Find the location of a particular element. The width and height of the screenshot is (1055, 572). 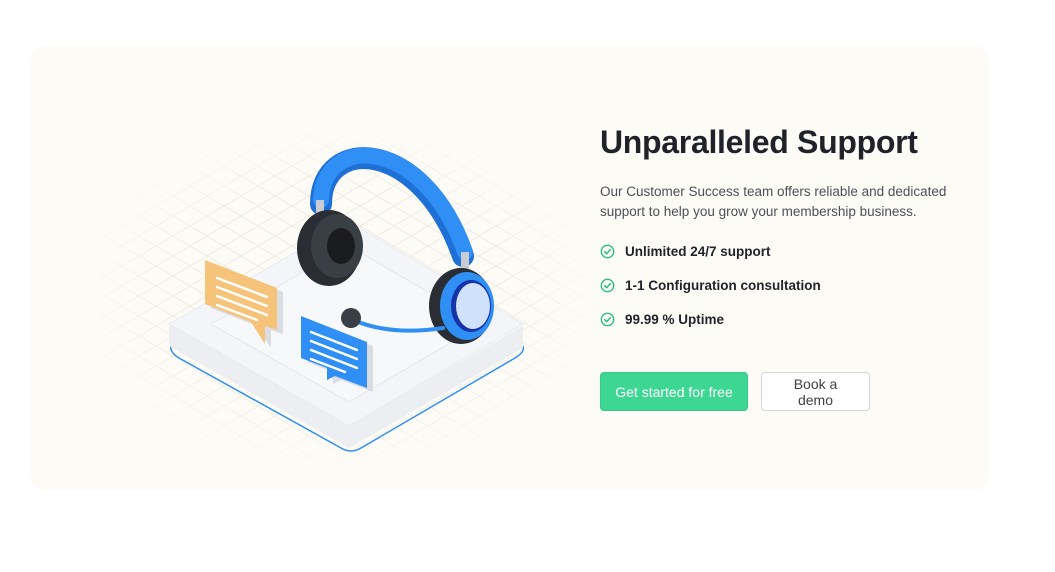

feature-item: 1-1 Configuration consultation is located at coordinates (790, 285).